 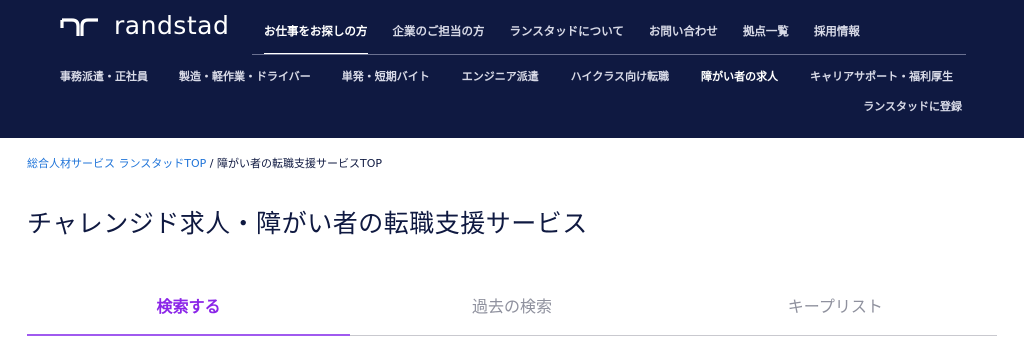 I want to click on breadcrumb: 総合人材サービス ランスタッドTOP / 障がい者の転職支援サービスTOP, so click(x=204, y=164).